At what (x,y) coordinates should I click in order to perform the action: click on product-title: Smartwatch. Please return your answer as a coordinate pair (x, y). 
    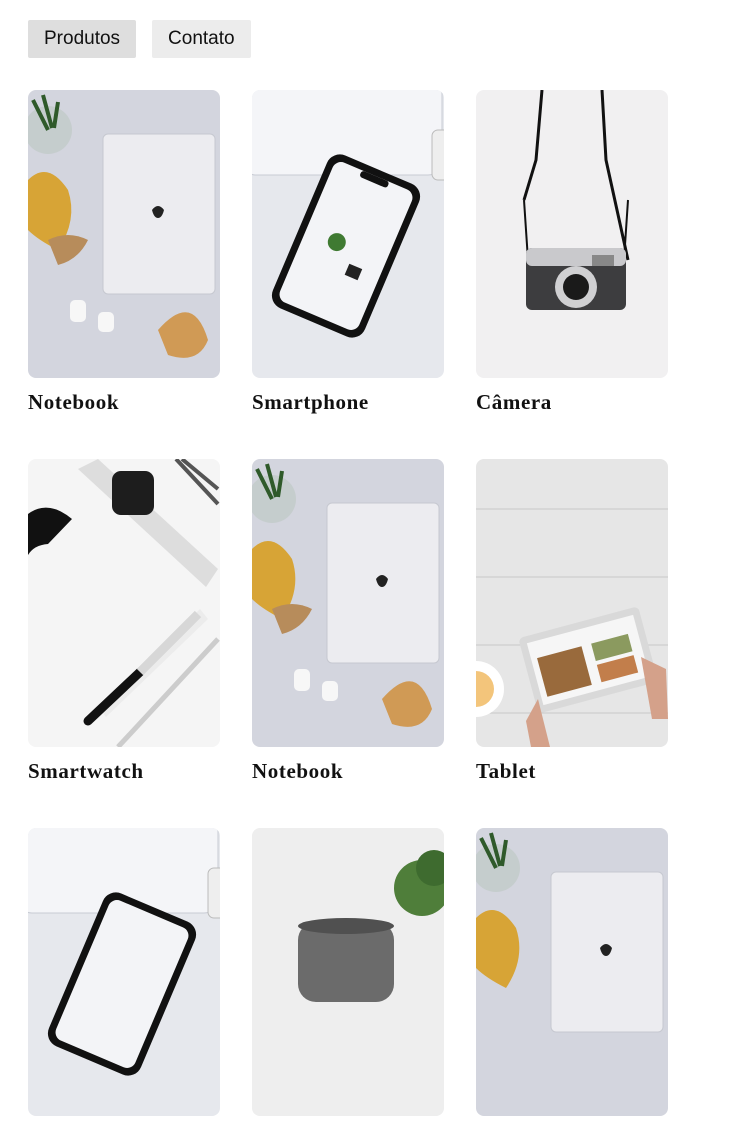
    Looking at the image, I should click on (86, 771).